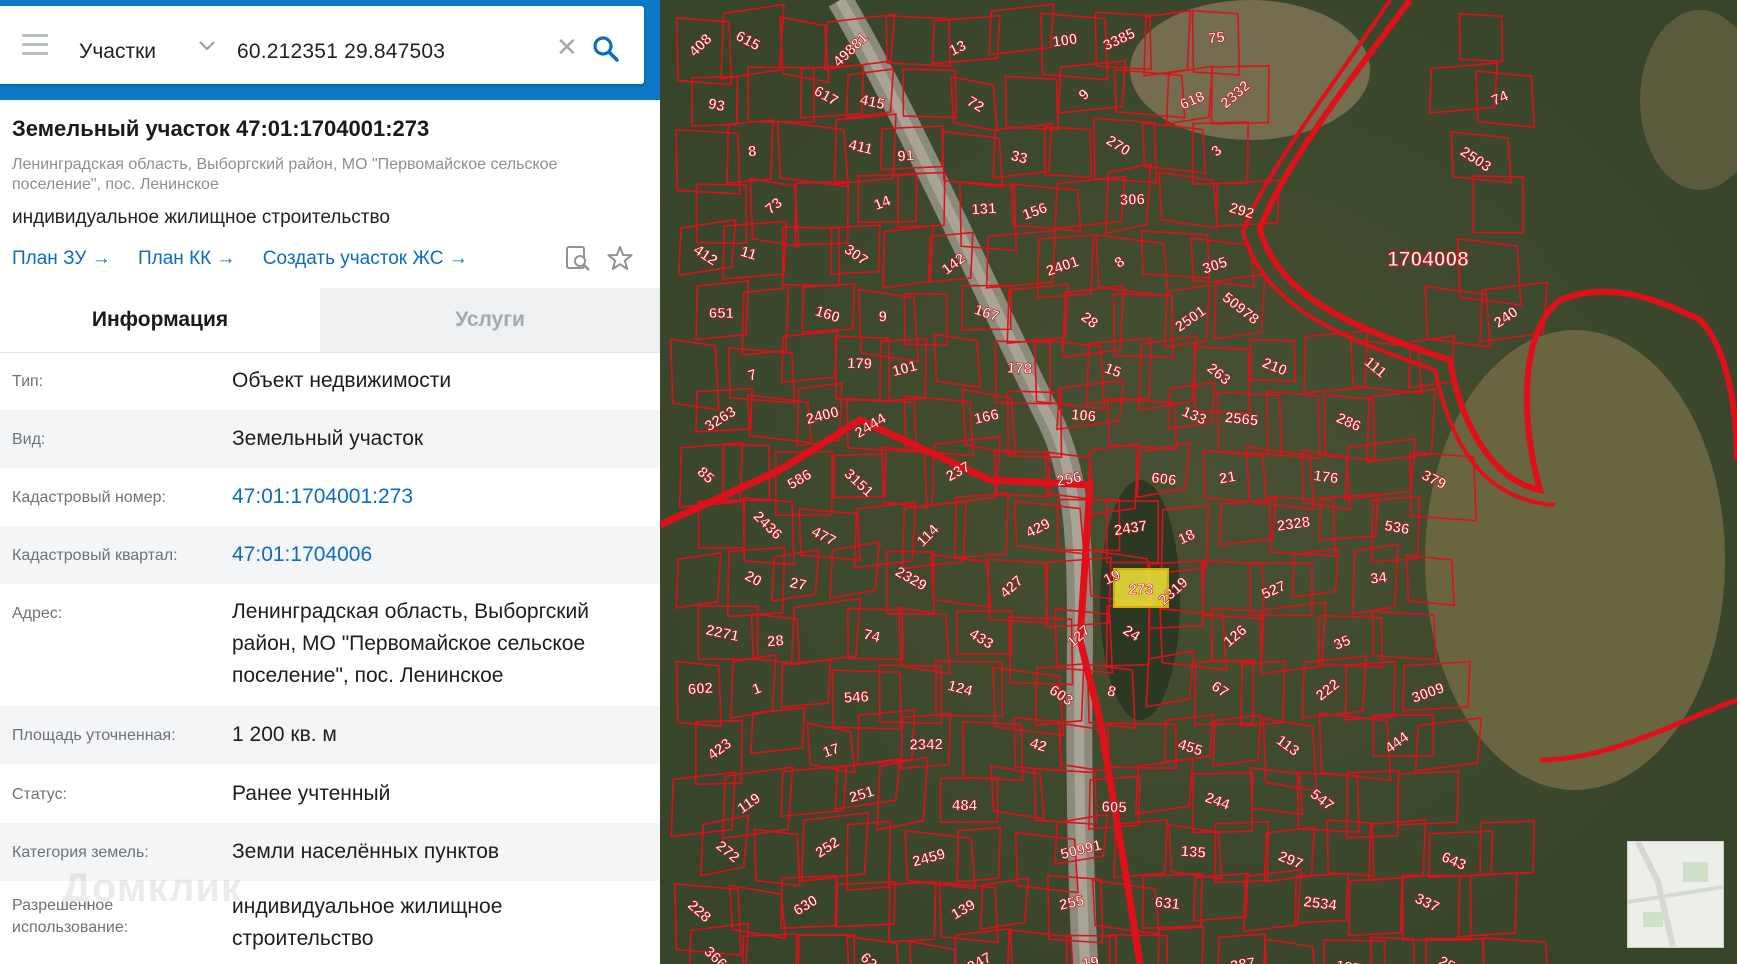  I want to click on chevron-down-icon, so click(207, 46).